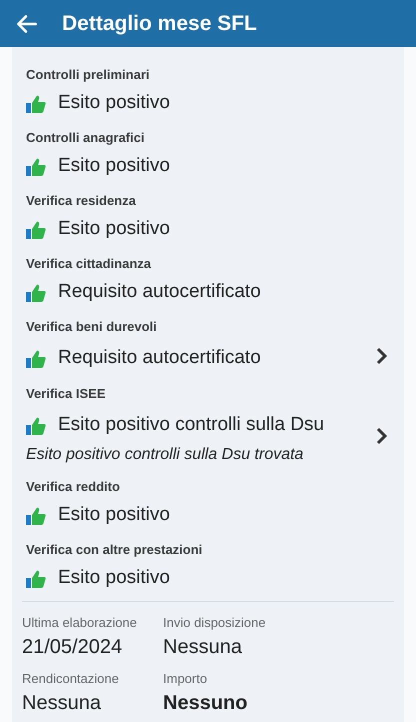 The height and width of the screenshot is (722, 416). What do you see at coordinates (73, 647) in the screenshot?
I see `field-value: 21/05/2024` at bounding box center [73, 647].